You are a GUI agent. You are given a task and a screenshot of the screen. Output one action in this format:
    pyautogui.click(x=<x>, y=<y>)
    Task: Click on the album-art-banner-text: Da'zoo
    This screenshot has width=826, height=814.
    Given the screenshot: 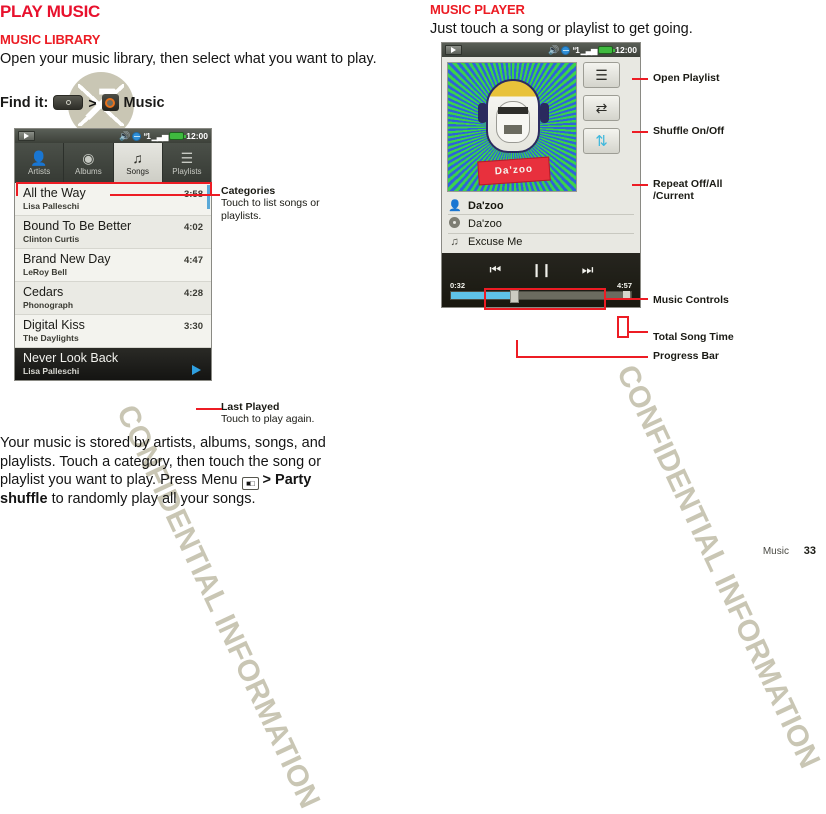 What is the action you would take?
    pyautogui.click(x=514, y=170)
    